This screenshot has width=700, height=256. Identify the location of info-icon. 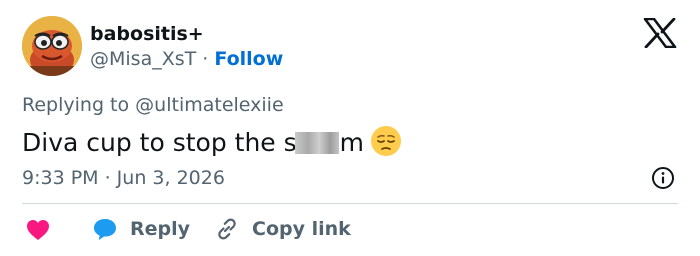
(663, 178).